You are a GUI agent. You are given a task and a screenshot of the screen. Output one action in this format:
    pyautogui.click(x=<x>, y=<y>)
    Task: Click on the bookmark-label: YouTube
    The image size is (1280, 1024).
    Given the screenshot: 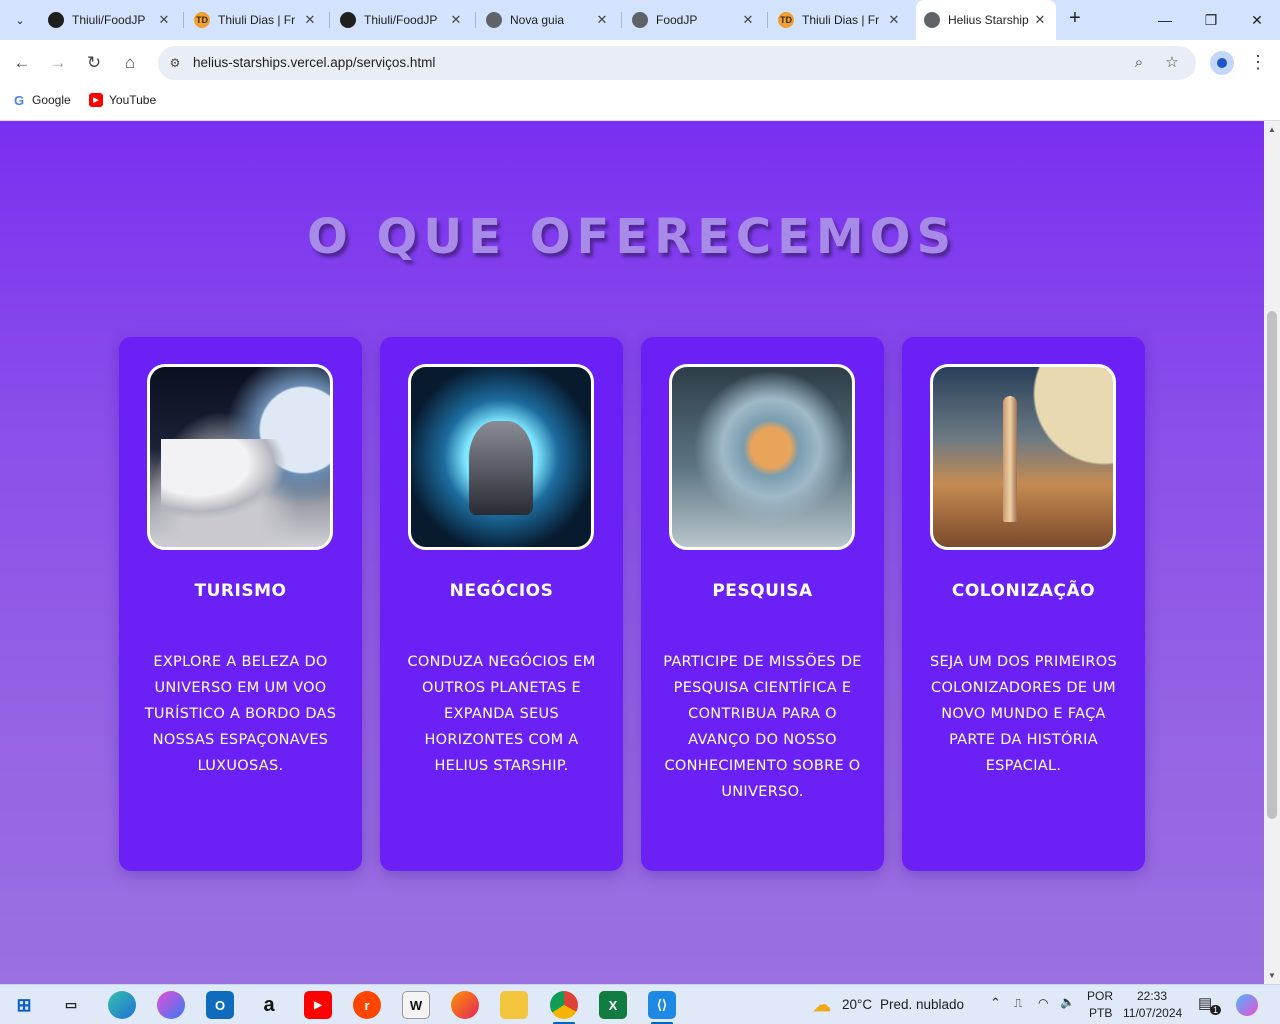 What is the action you would take?
    pyautogui.click(x=133, y=100)
    